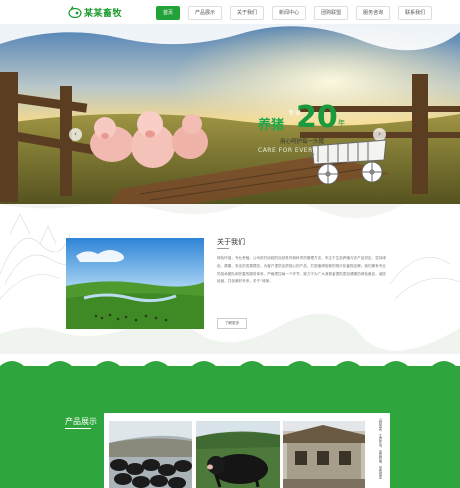 The height and width of the screenshot is (488, 460). I want to click on nav-group-buy: 团购联盟, so click(331, 13).